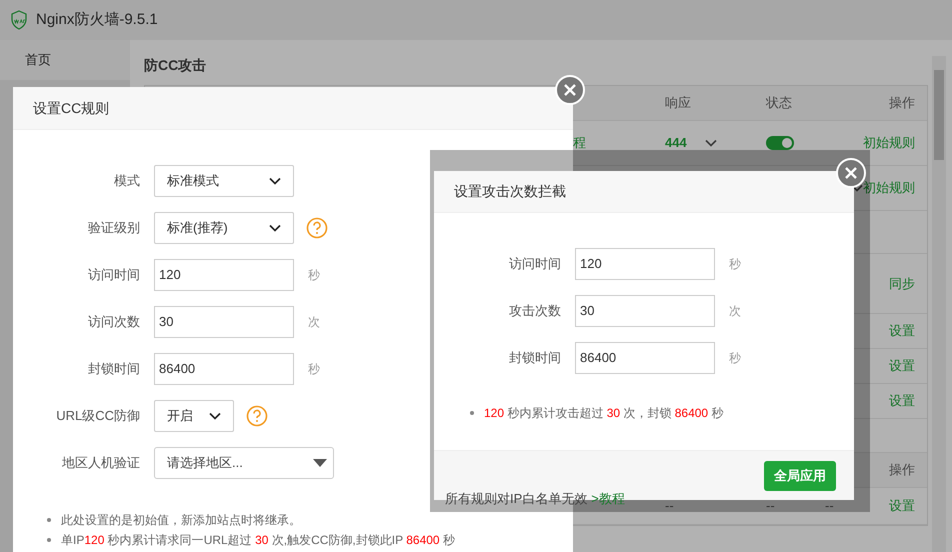 The width and height of the screenshot is (952, 552). I want to click on caret-down-icon, so click(320, 463).